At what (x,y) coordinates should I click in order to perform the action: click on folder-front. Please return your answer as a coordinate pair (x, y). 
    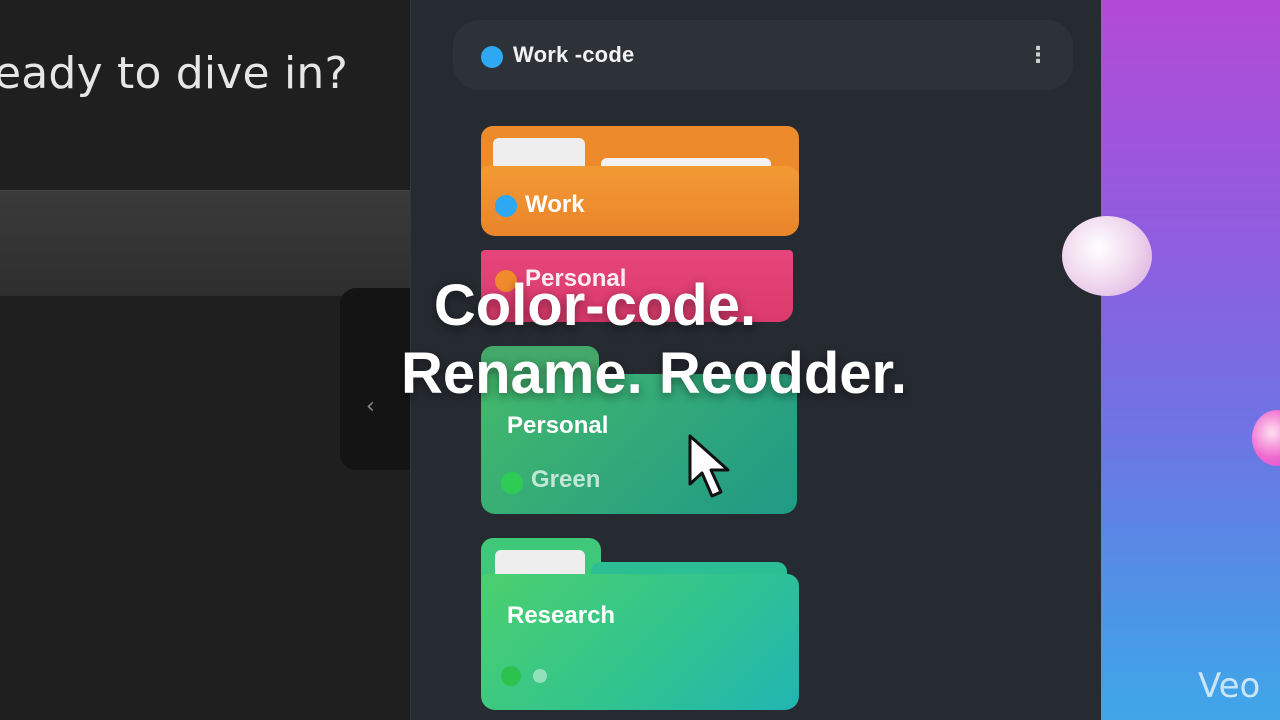
    Looking at the image, I should click on (640, 642).